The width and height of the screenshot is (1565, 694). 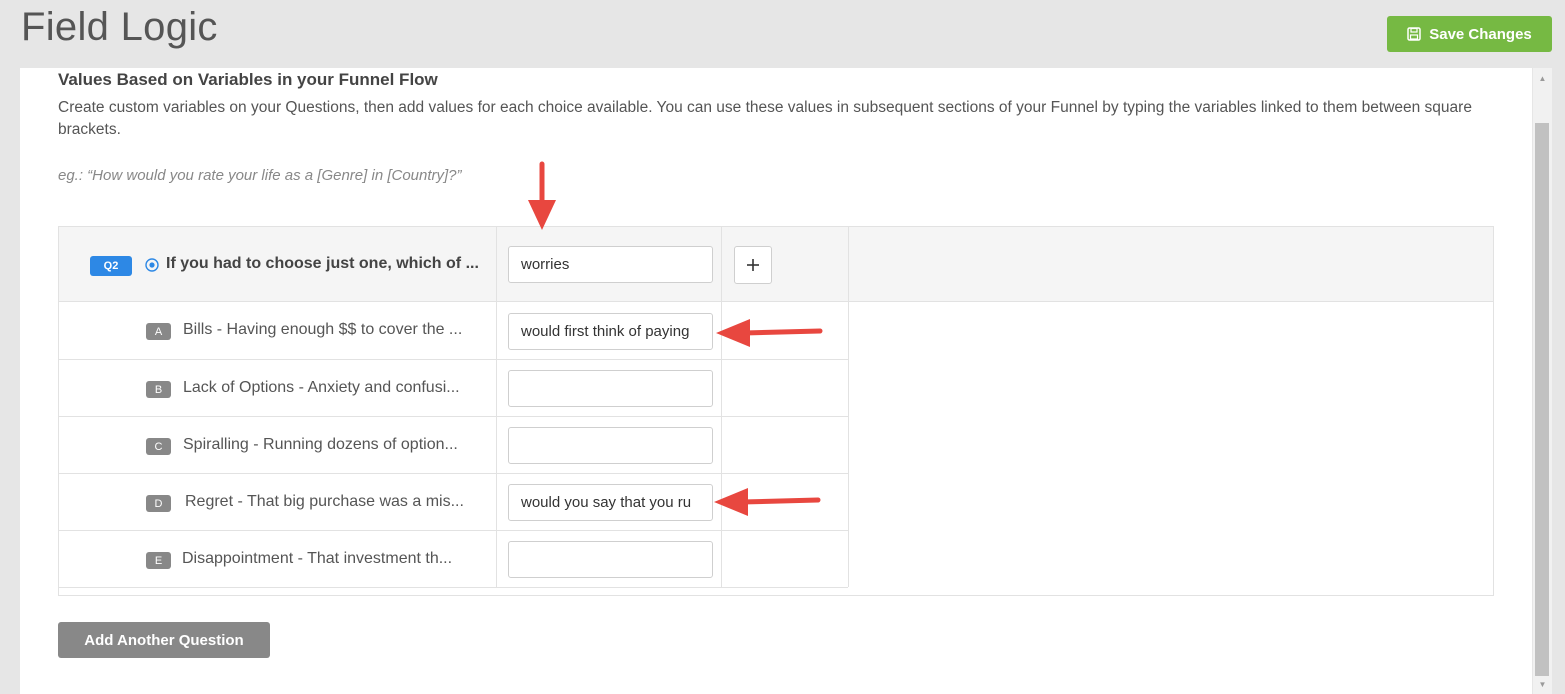 What do you see at coordinates (158, 560) in the screenshot?
I see `choice-badge: E` at bounding box center [158, 560].